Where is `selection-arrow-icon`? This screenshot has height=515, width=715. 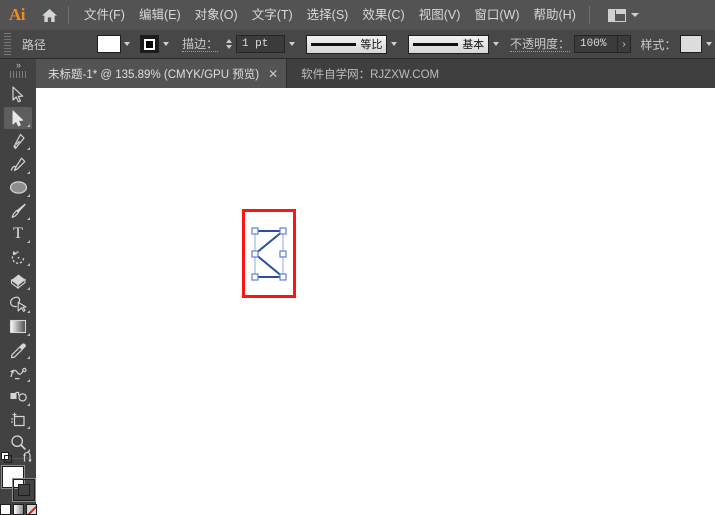
selection-arrow-icon is located at coordinates (18, 94).